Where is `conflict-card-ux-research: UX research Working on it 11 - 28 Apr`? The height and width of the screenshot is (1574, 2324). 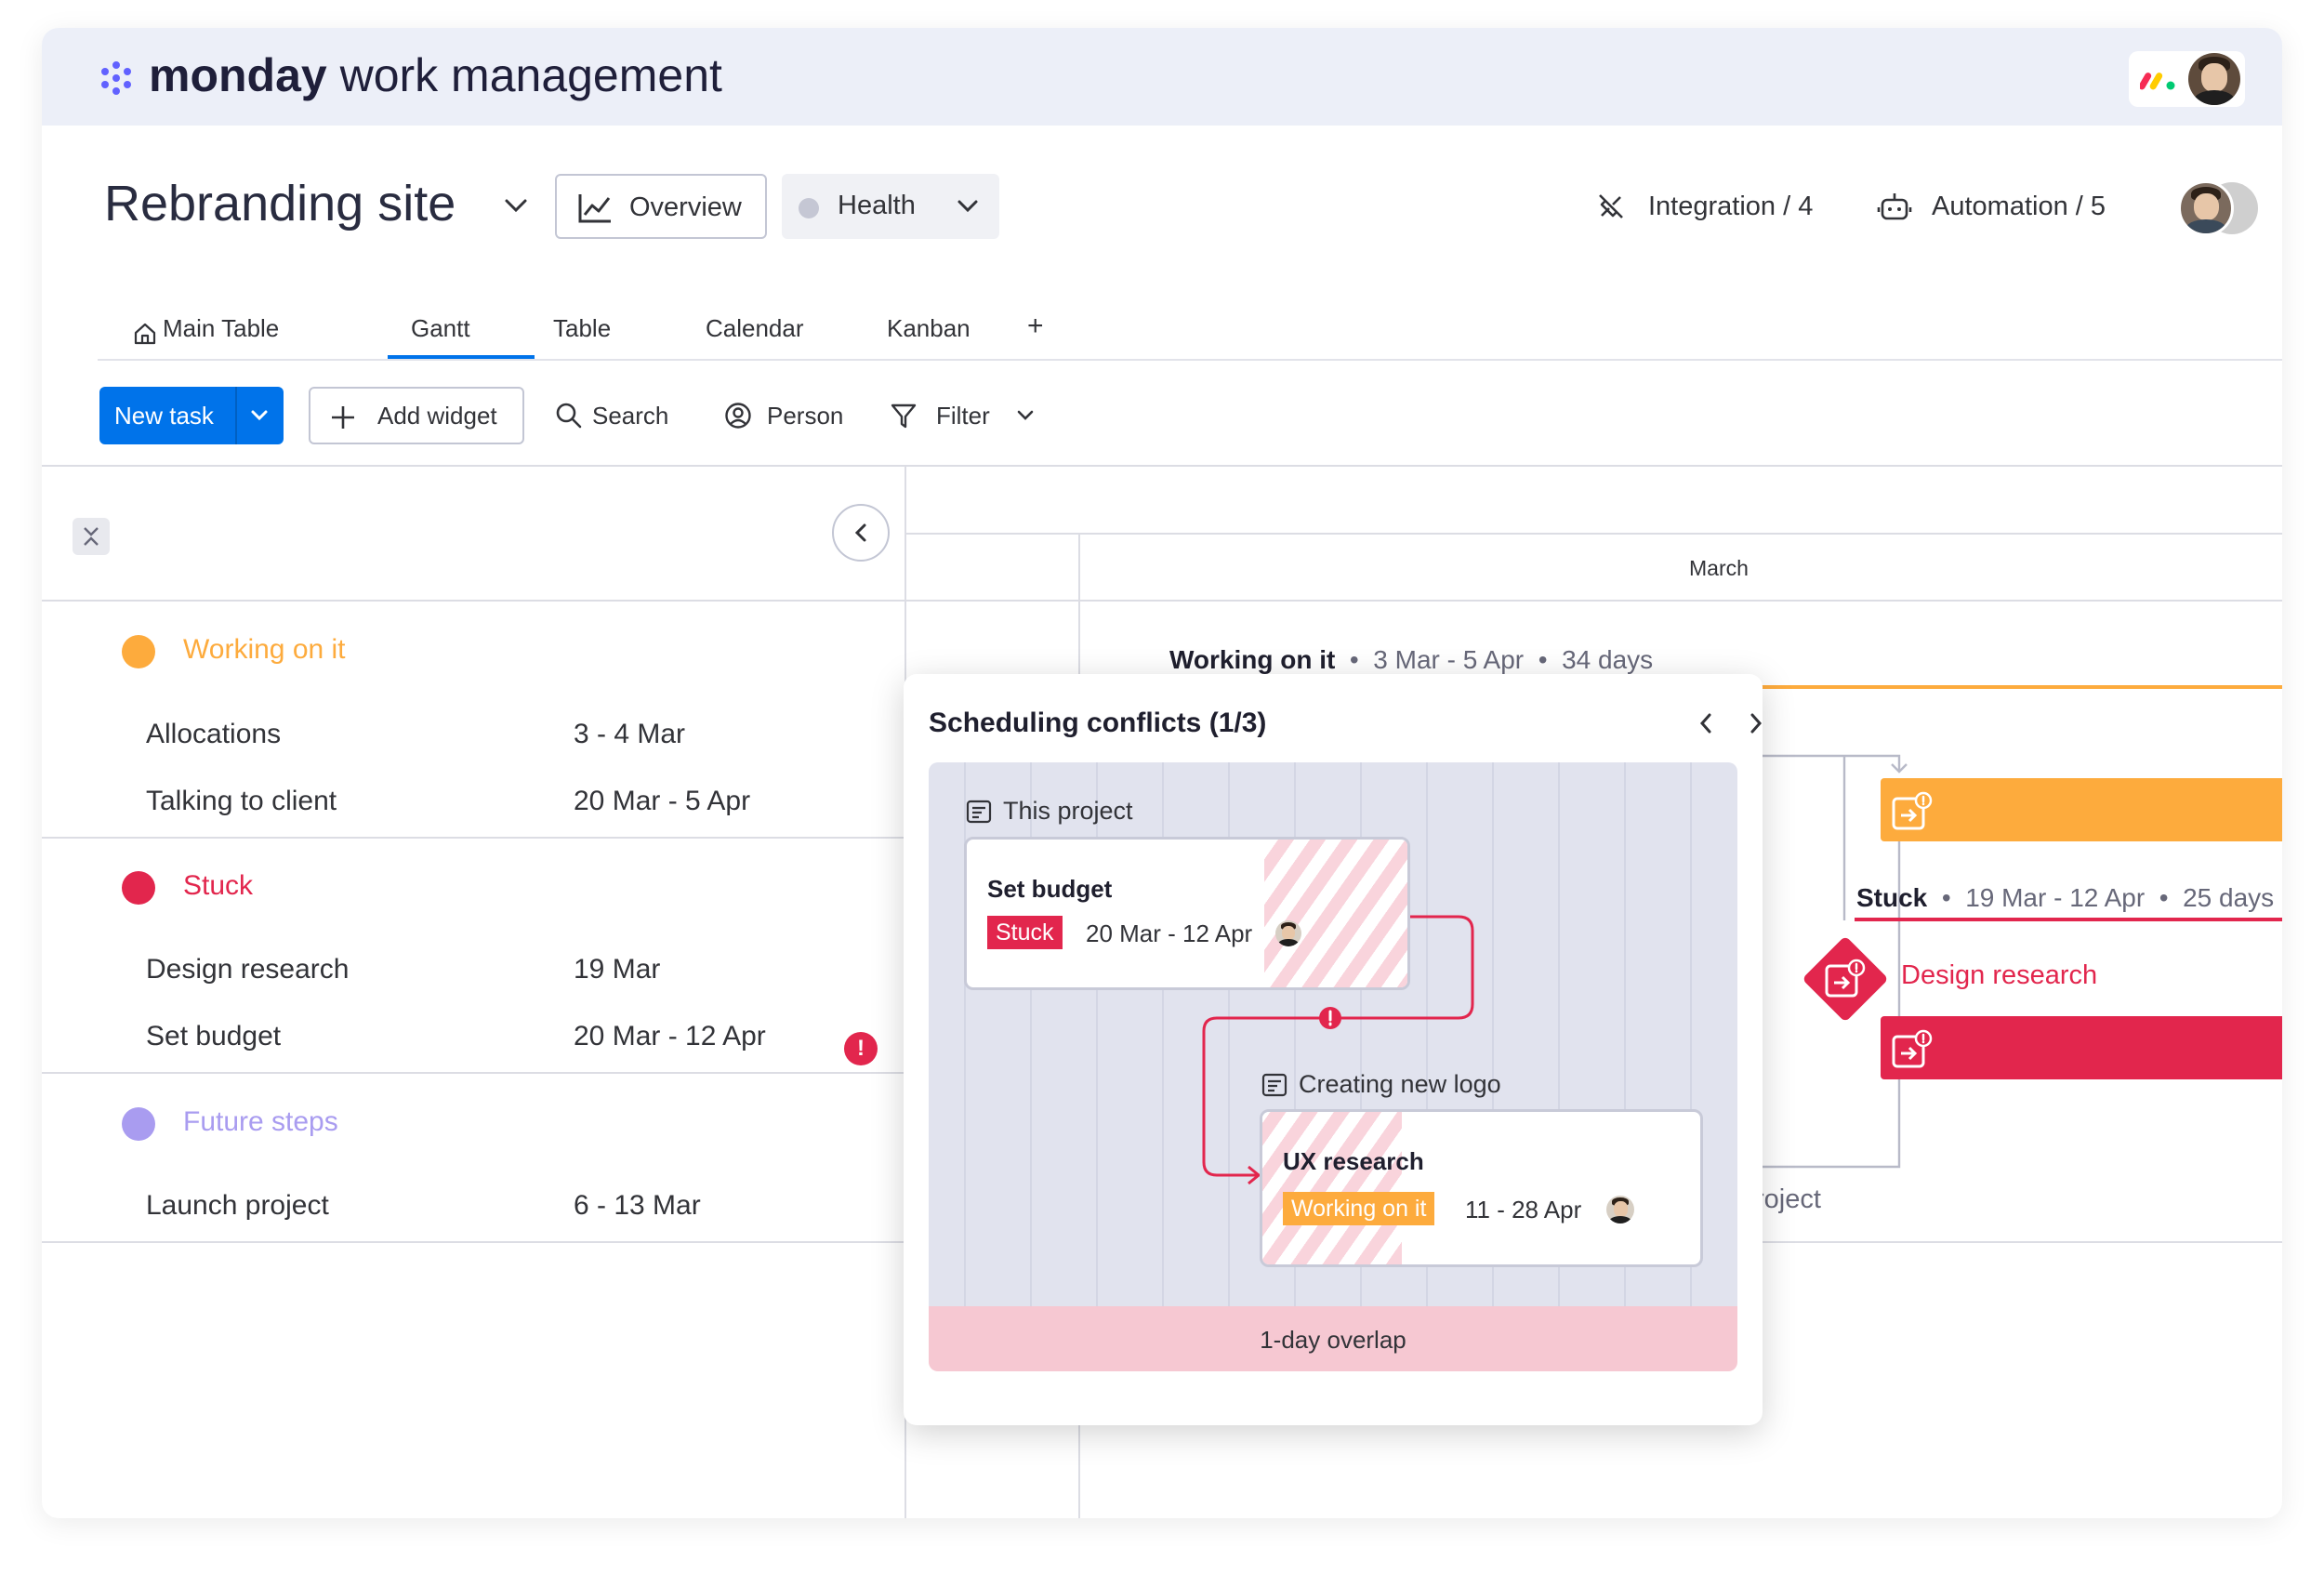
conflict-card-ux-research: UX research Working on it 11 - 28 Apr is located at coordinates (1481, 1188).